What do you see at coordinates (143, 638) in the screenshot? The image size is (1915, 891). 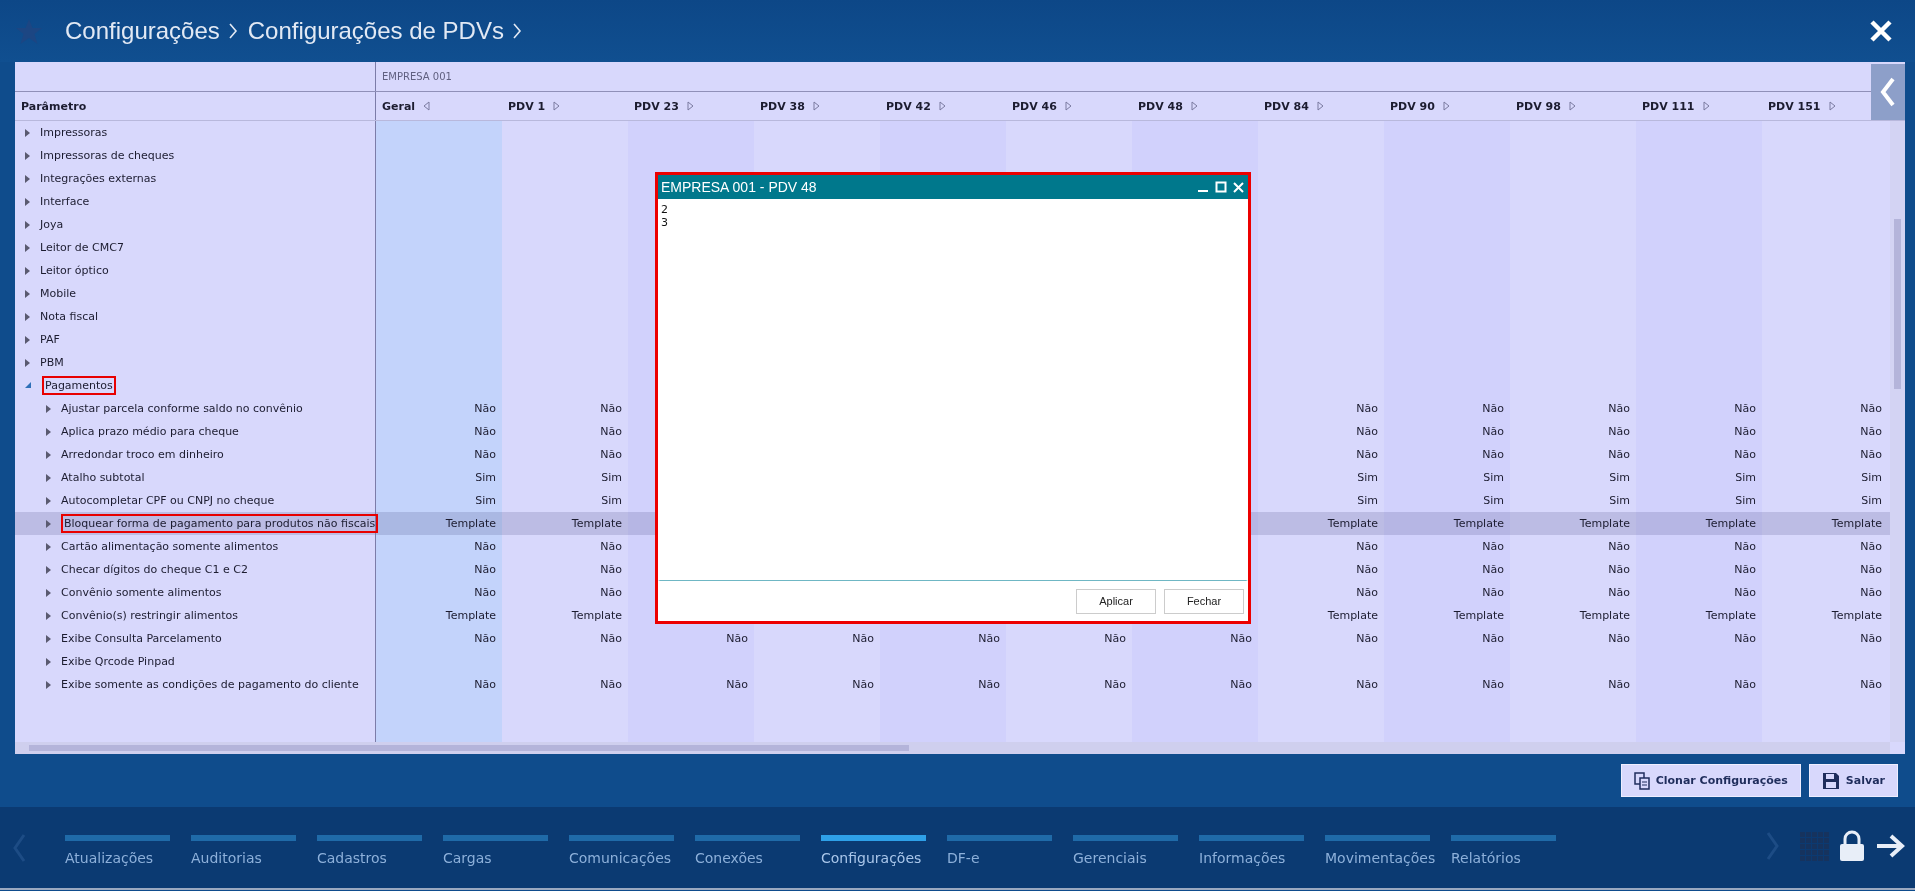 I see `tree-item: Exibe Consulta Parcelamento` at bounding box center [143, 638].